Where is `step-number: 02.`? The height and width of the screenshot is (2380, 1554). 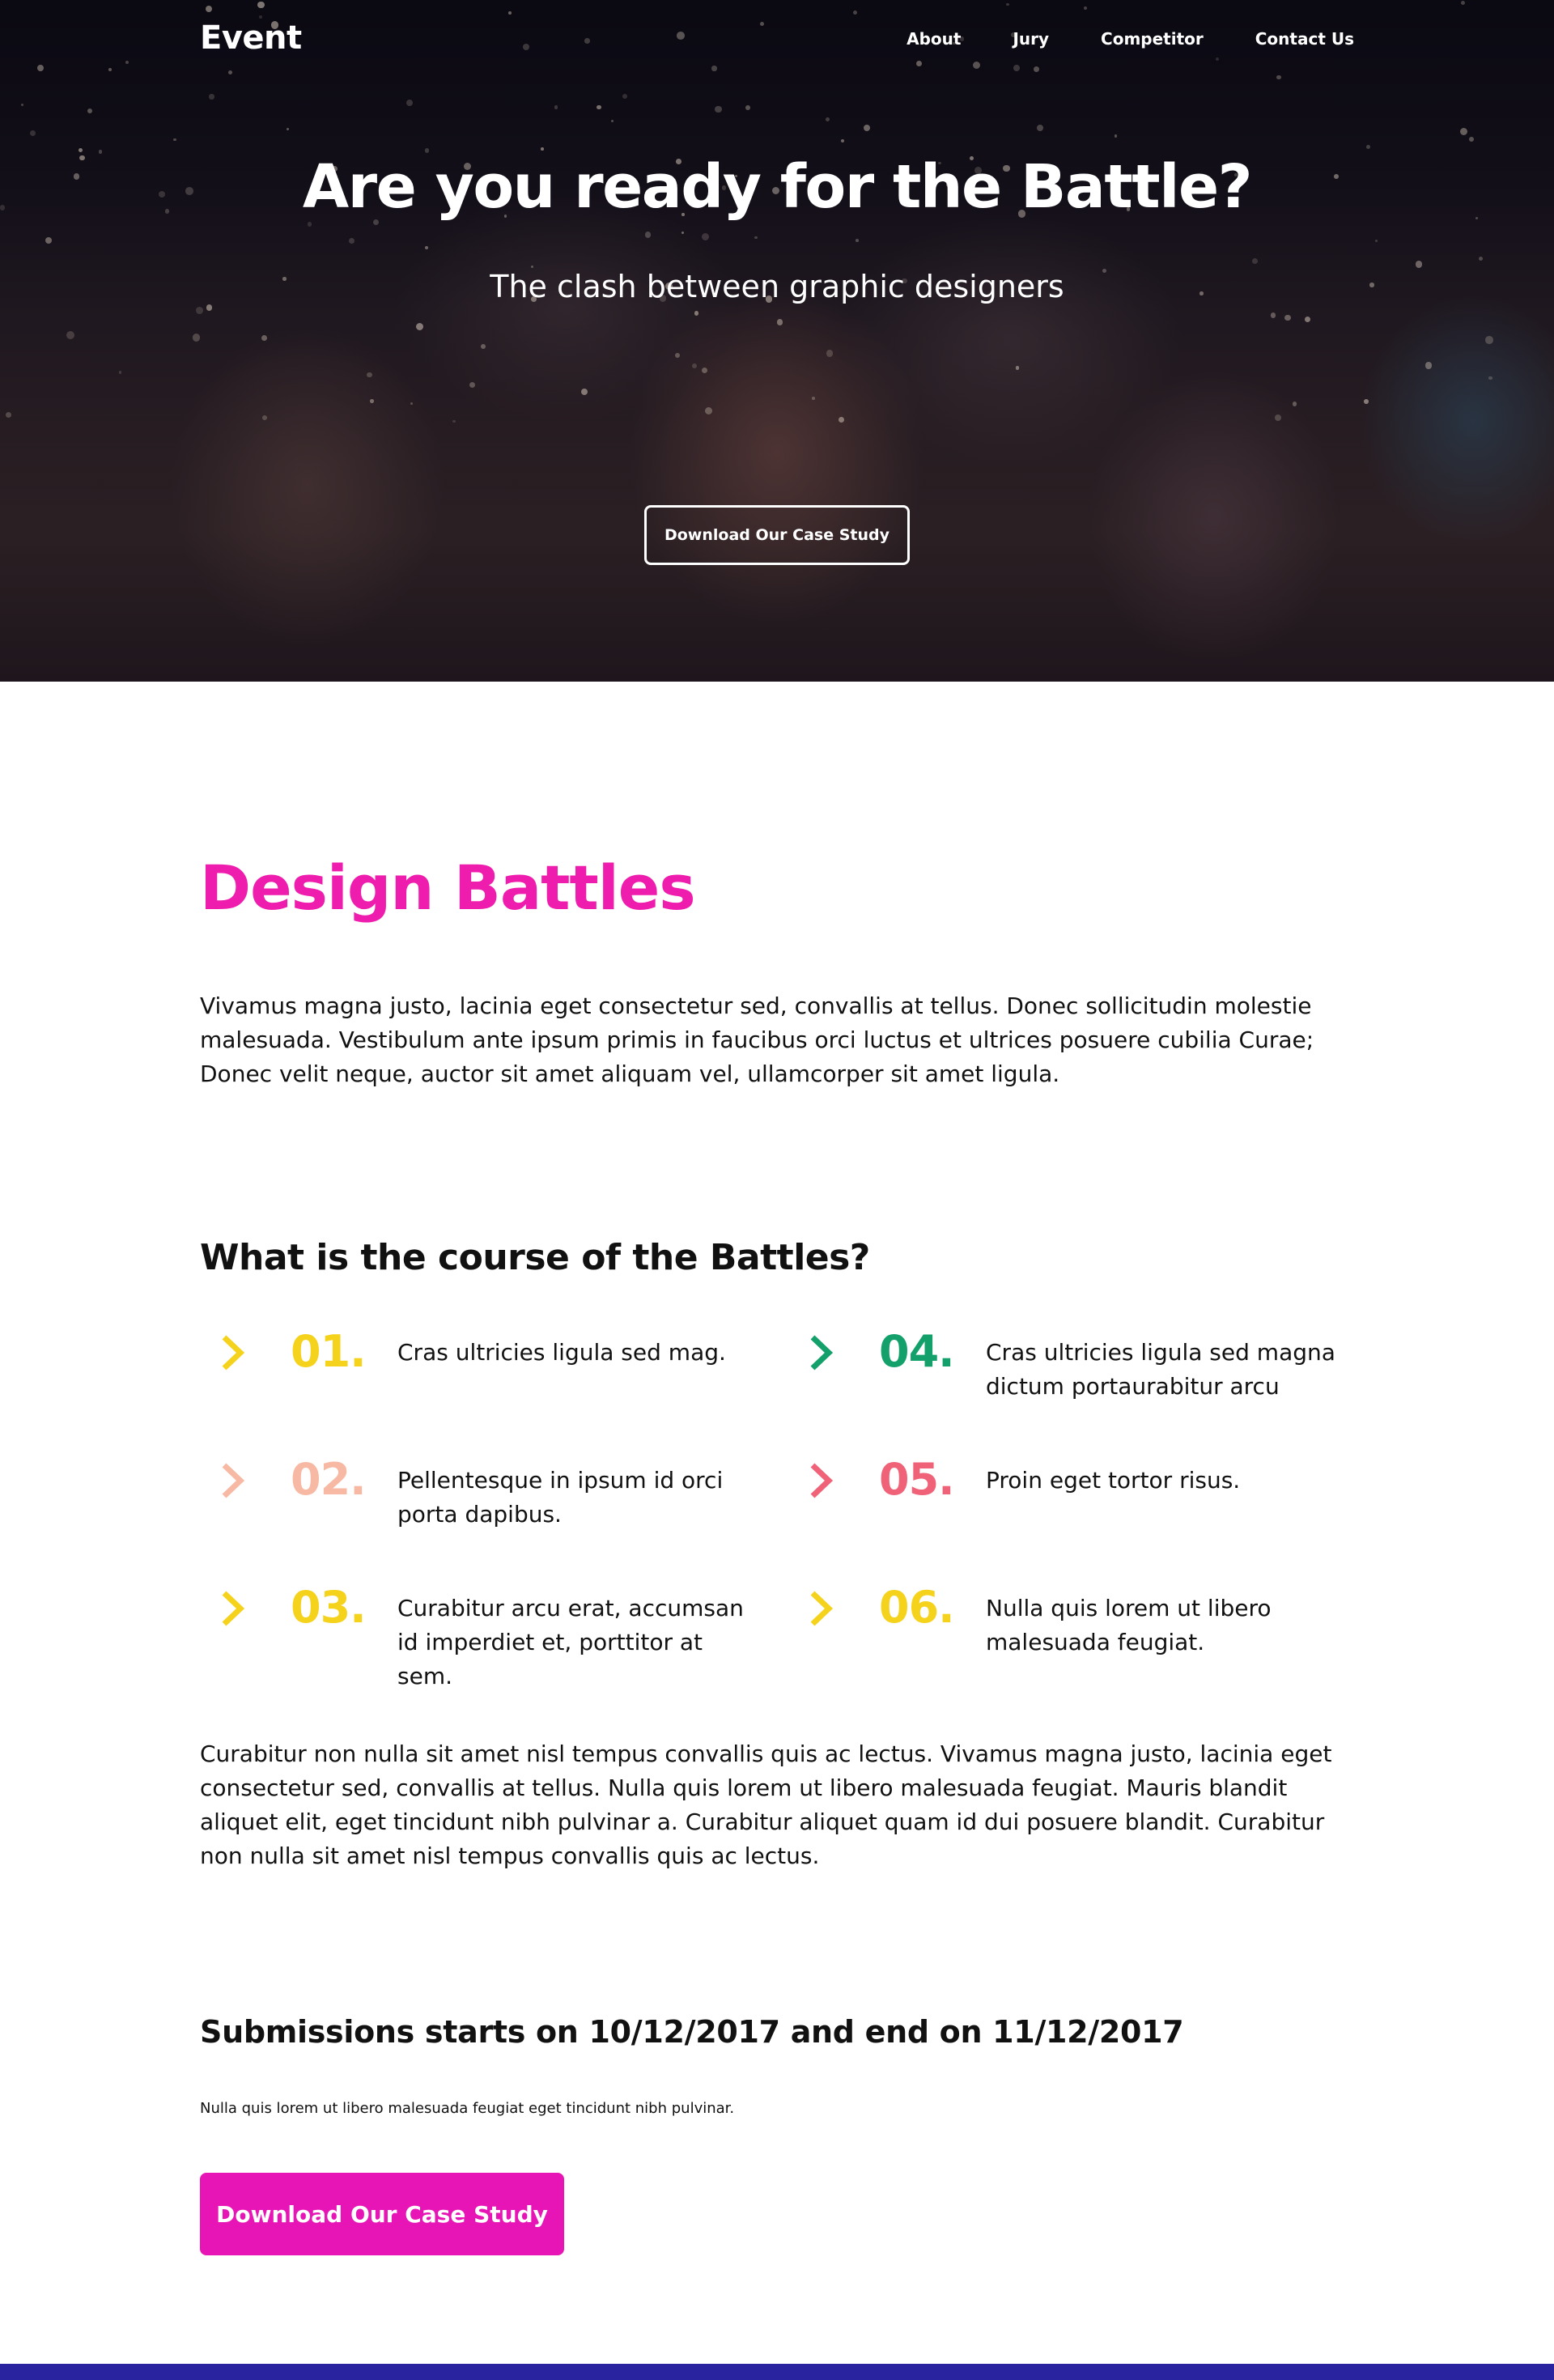
step-number: 02. is located at coordinates (329, 1480).